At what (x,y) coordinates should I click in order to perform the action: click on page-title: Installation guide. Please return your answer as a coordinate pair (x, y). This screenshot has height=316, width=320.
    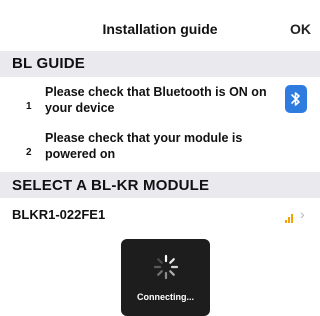
    Looking at the image, I should click on (160, 29).